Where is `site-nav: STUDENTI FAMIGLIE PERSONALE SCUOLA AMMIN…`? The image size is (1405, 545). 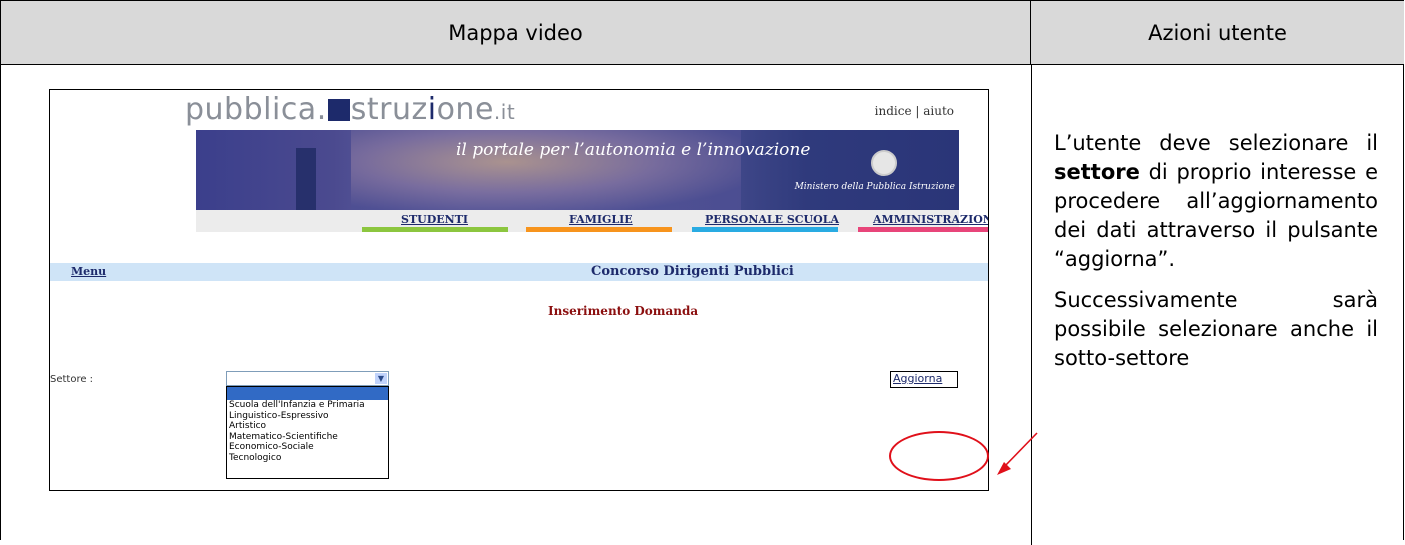
site-nav: STUDENTI FAMIGLIE PERSONALE SCUOLA AMMIN… is located at coordinates (592, 221).